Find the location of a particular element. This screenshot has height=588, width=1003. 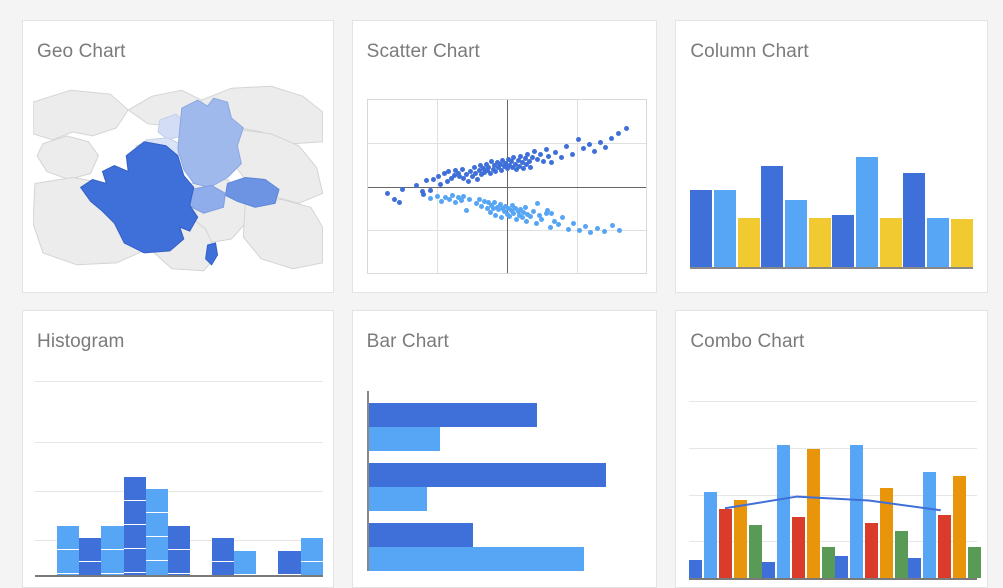

column-plot-area is located at coordinates (831, 200).